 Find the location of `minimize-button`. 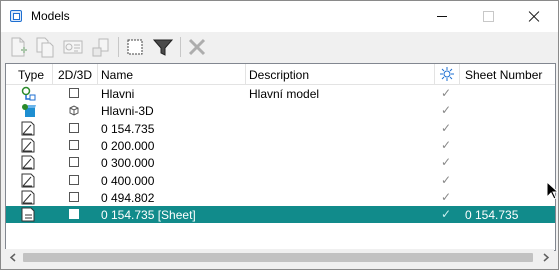

minimize-button is located at coordinates (442, 16).